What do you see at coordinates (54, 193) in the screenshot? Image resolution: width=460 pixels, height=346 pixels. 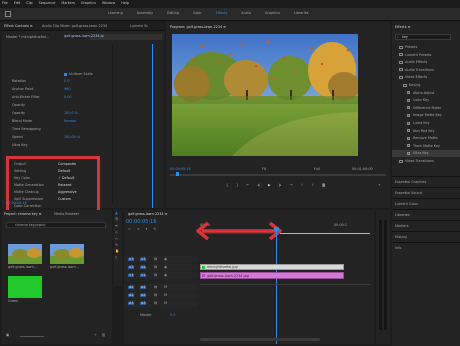 I see `key-setting-row: Matte Cleanup Aggressive` at bounding box center [54, 193].